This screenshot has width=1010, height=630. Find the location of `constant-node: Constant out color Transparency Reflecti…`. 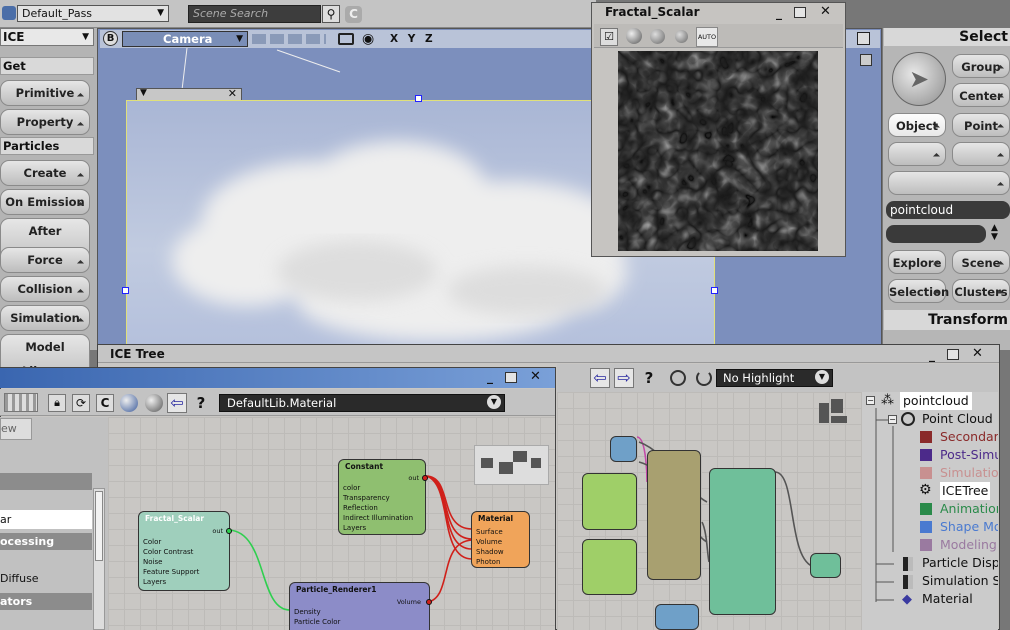

constant-node: Constant out color Transparency Reflecti… is located at coordinates (383, 497).